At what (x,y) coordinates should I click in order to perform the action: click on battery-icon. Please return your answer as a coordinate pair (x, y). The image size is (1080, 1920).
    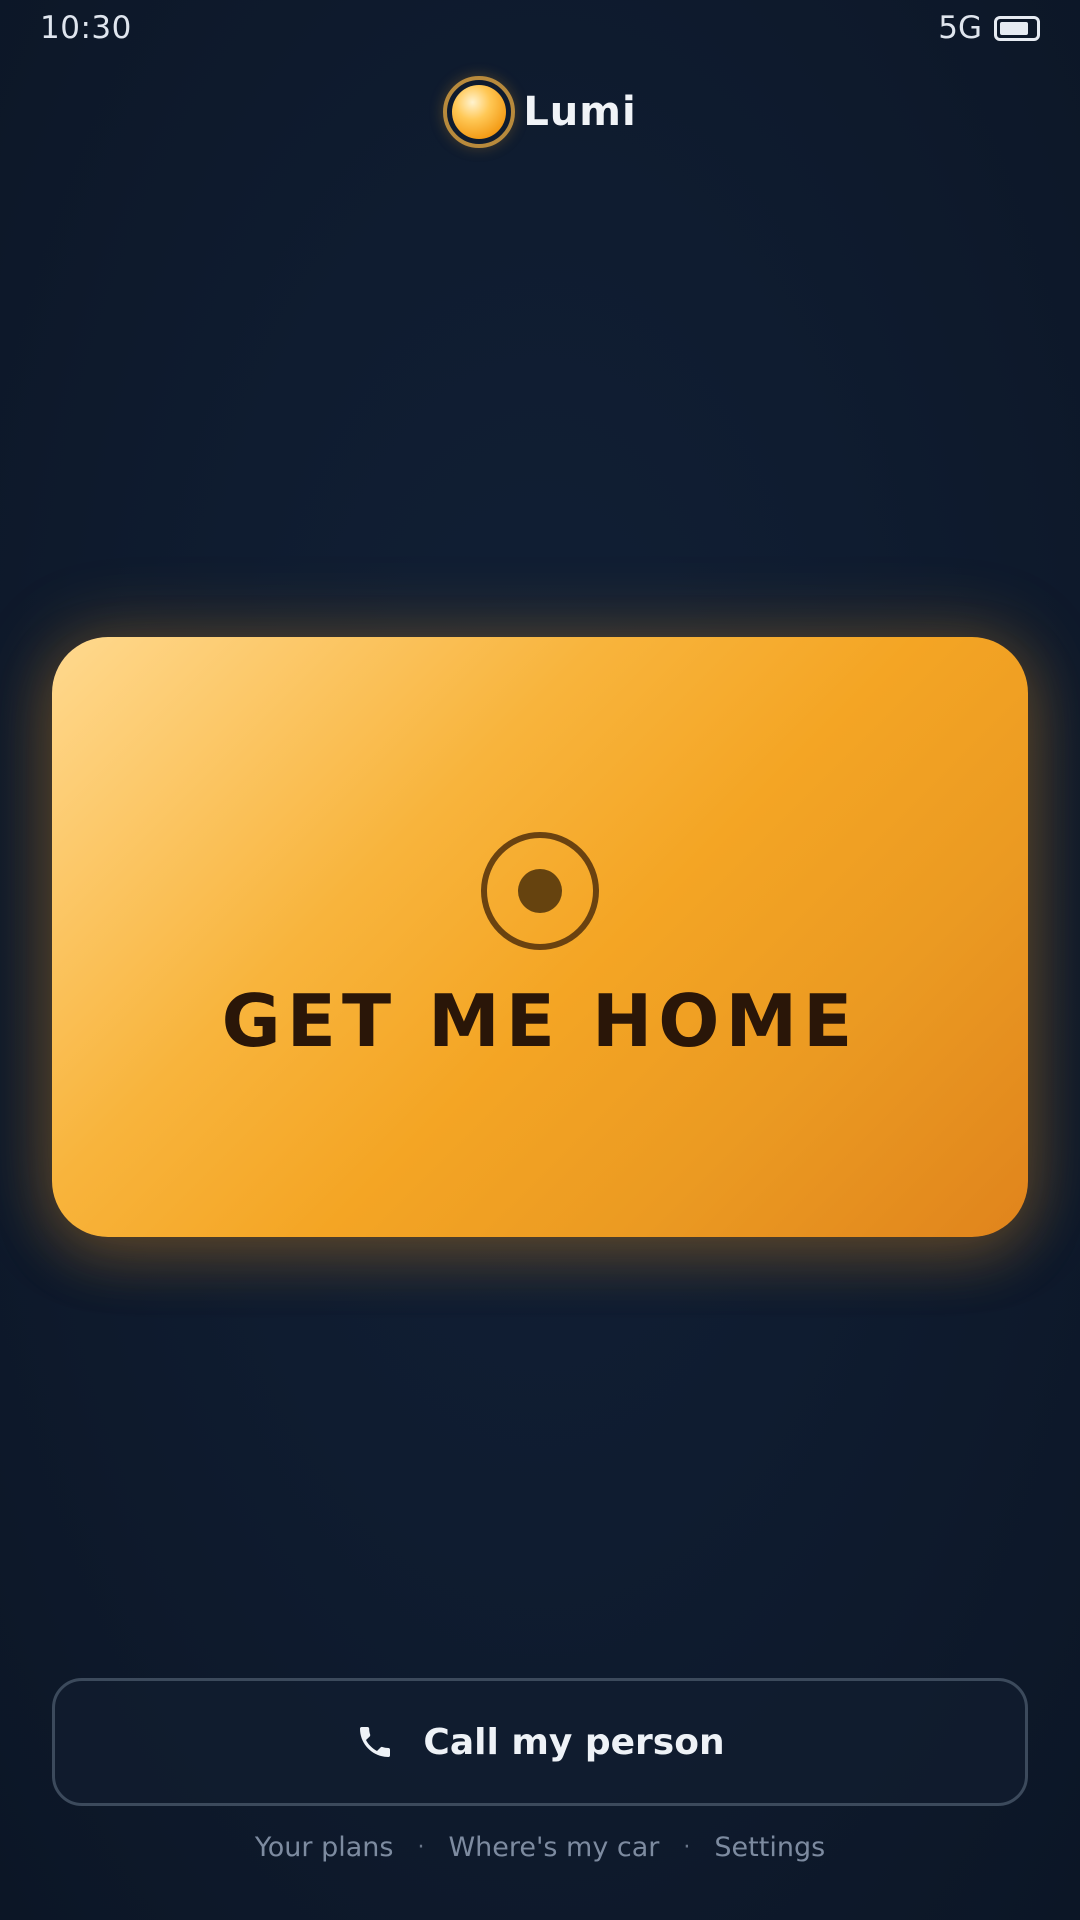
    Looking at the image, I should click on (1017, 28).